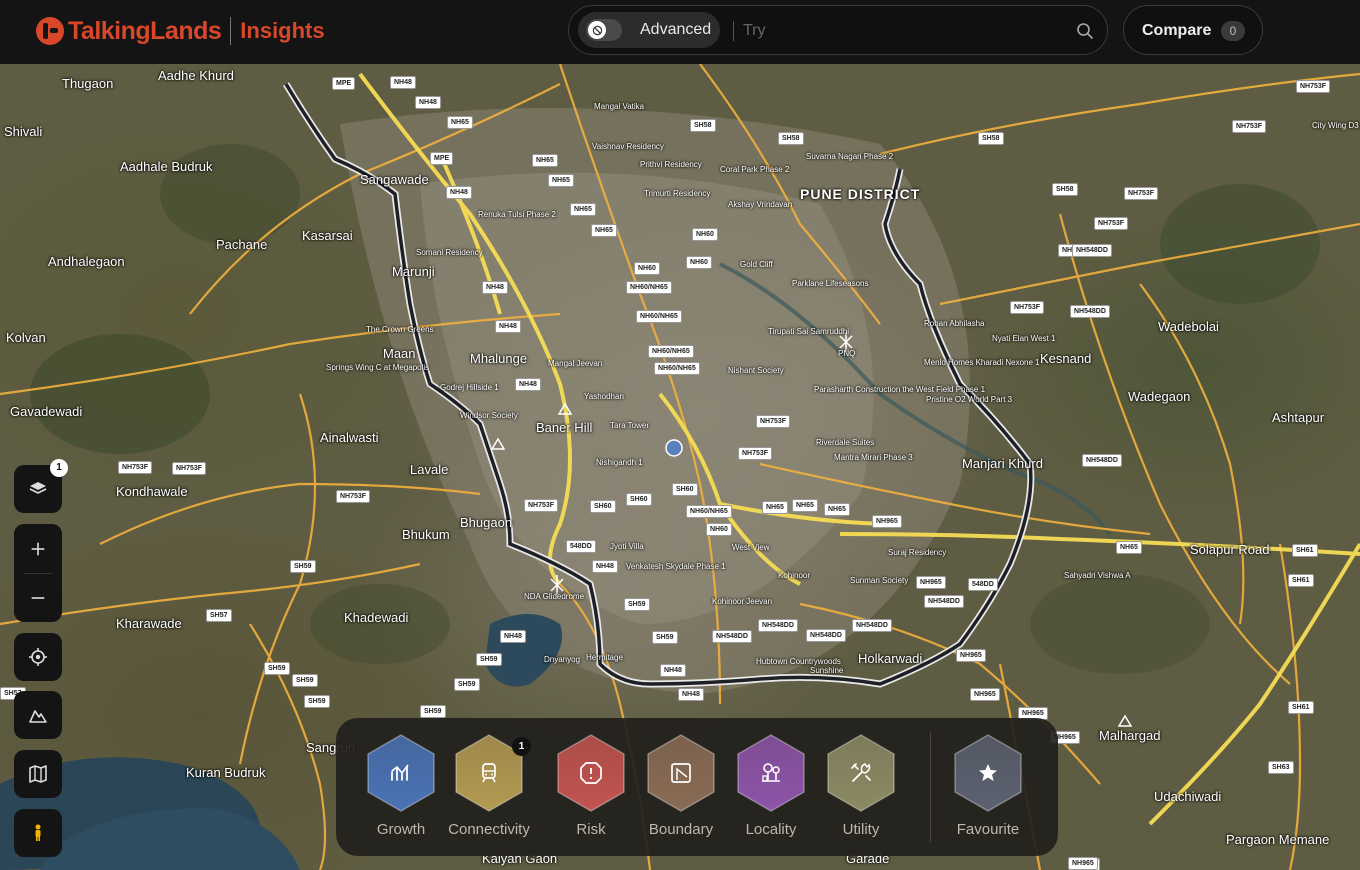  I want to click on place-label: Dnyanyog, so click(562, 659).